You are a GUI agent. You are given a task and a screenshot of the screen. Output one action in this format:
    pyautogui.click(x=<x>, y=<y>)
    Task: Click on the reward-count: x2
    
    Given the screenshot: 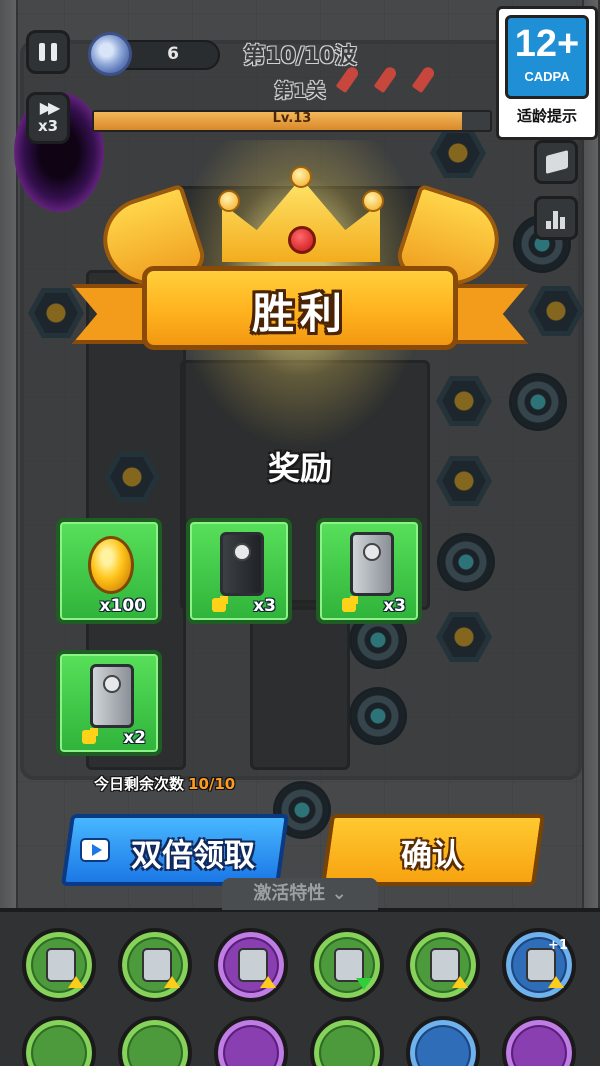 What is the action you would take?
    pyautogui.click(x=134, y=738)
    